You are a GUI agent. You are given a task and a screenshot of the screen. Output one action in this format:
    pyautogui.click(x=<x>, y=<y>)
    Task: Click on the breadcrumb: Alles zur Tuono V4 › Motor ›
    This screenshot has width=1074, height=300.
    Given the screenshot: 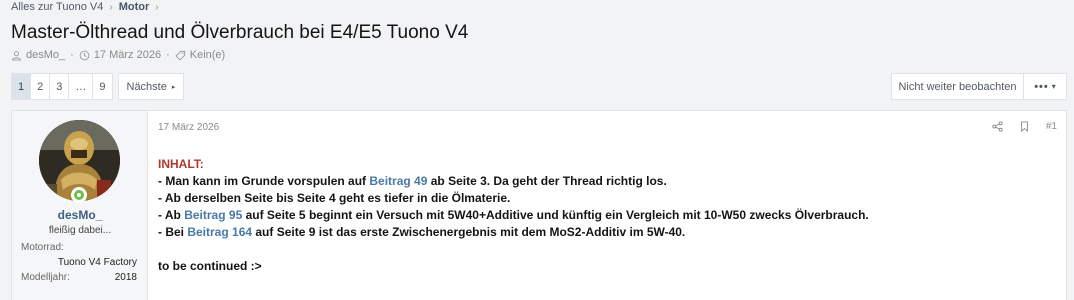 What is the action you would take?
    pyautogui.click(x=85, y=7)
    